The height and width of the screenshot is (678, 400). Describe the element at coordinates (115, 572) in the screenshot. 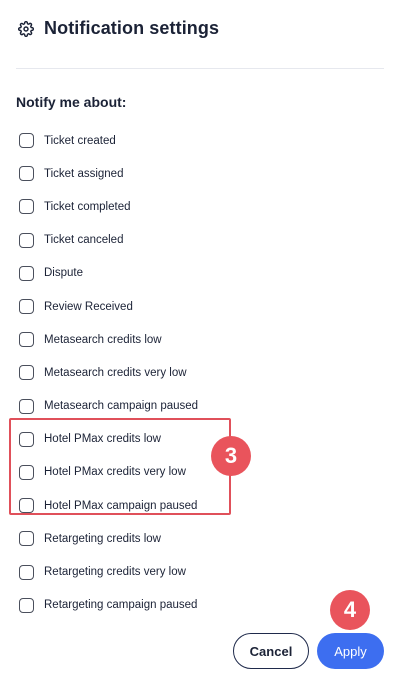

I see `option-label: Retargeting credits very low` at that location.